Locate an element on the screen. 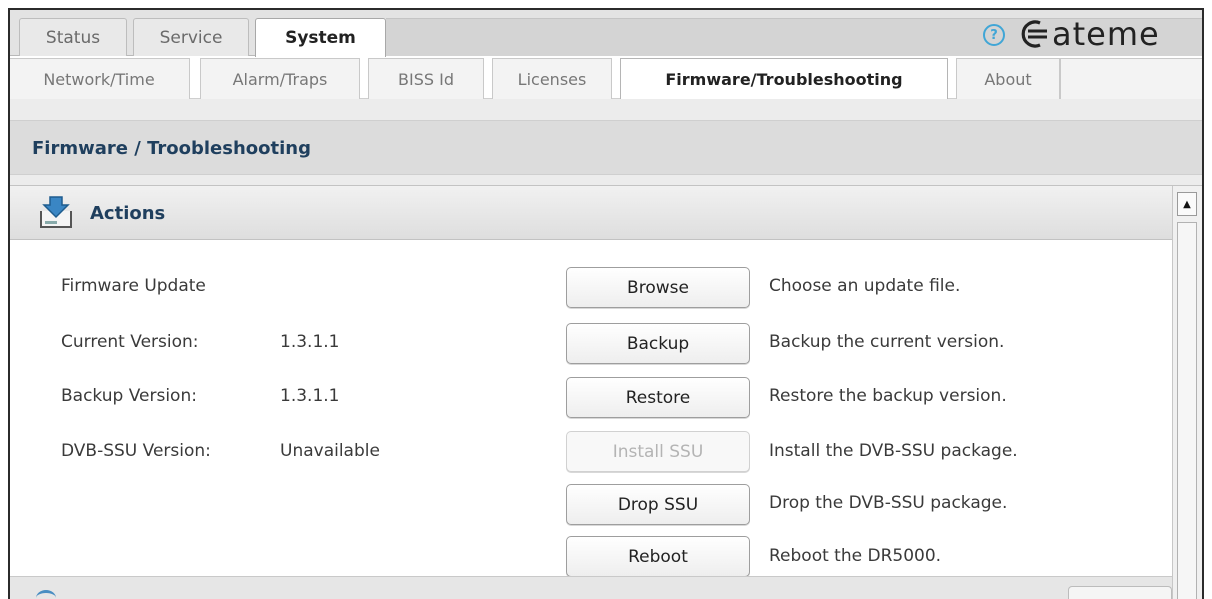 Image resolution: width=1212 pixels, height=599 pixels. tab-service: Service is located at coordinates (191, 37).